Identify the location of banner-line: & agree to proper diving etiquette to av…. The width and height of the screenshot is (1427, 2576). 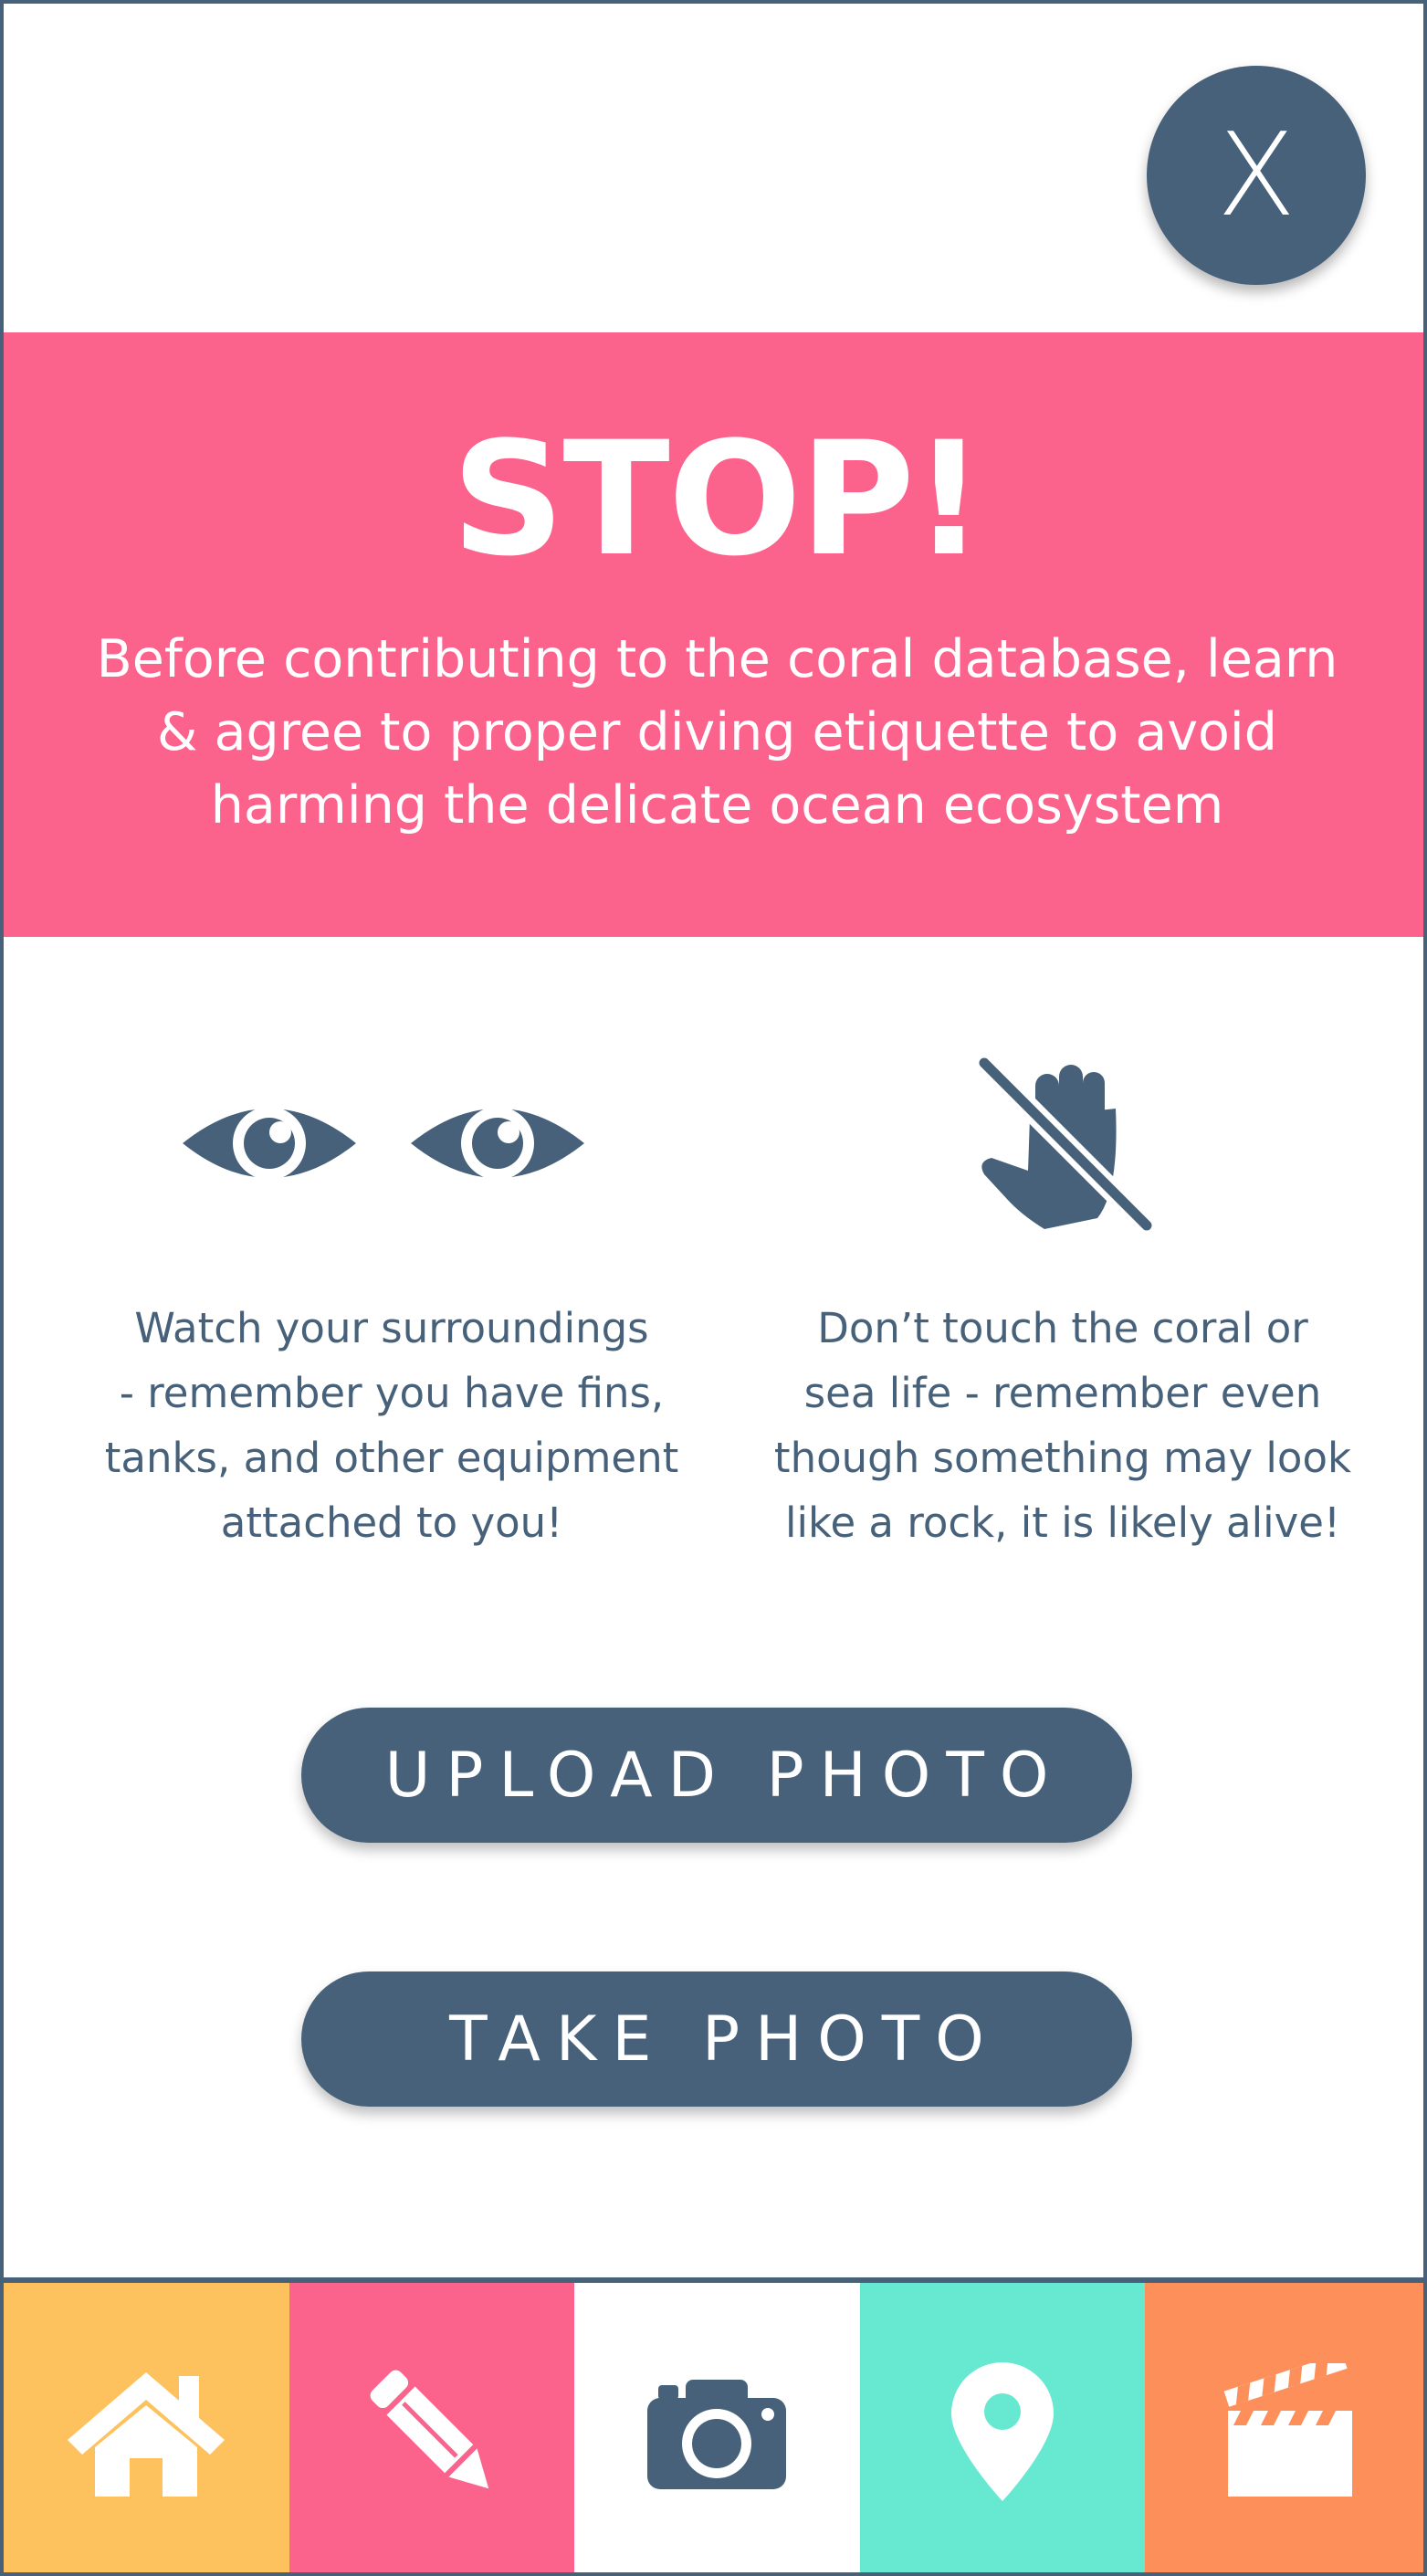
(717, 732).